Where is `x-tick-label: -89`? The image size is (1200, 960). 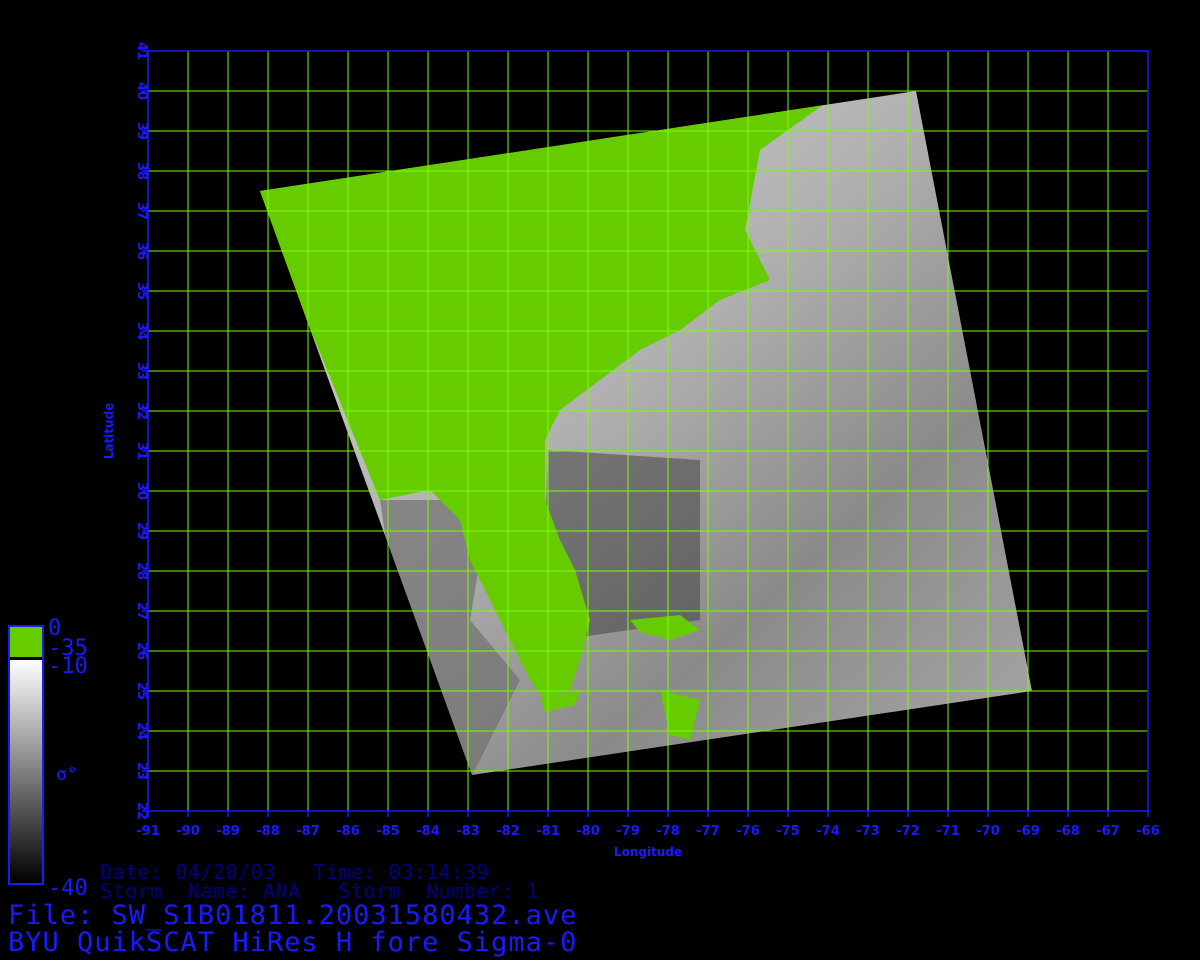
x-tick-label: -89 is located at coordinates (228, 831).